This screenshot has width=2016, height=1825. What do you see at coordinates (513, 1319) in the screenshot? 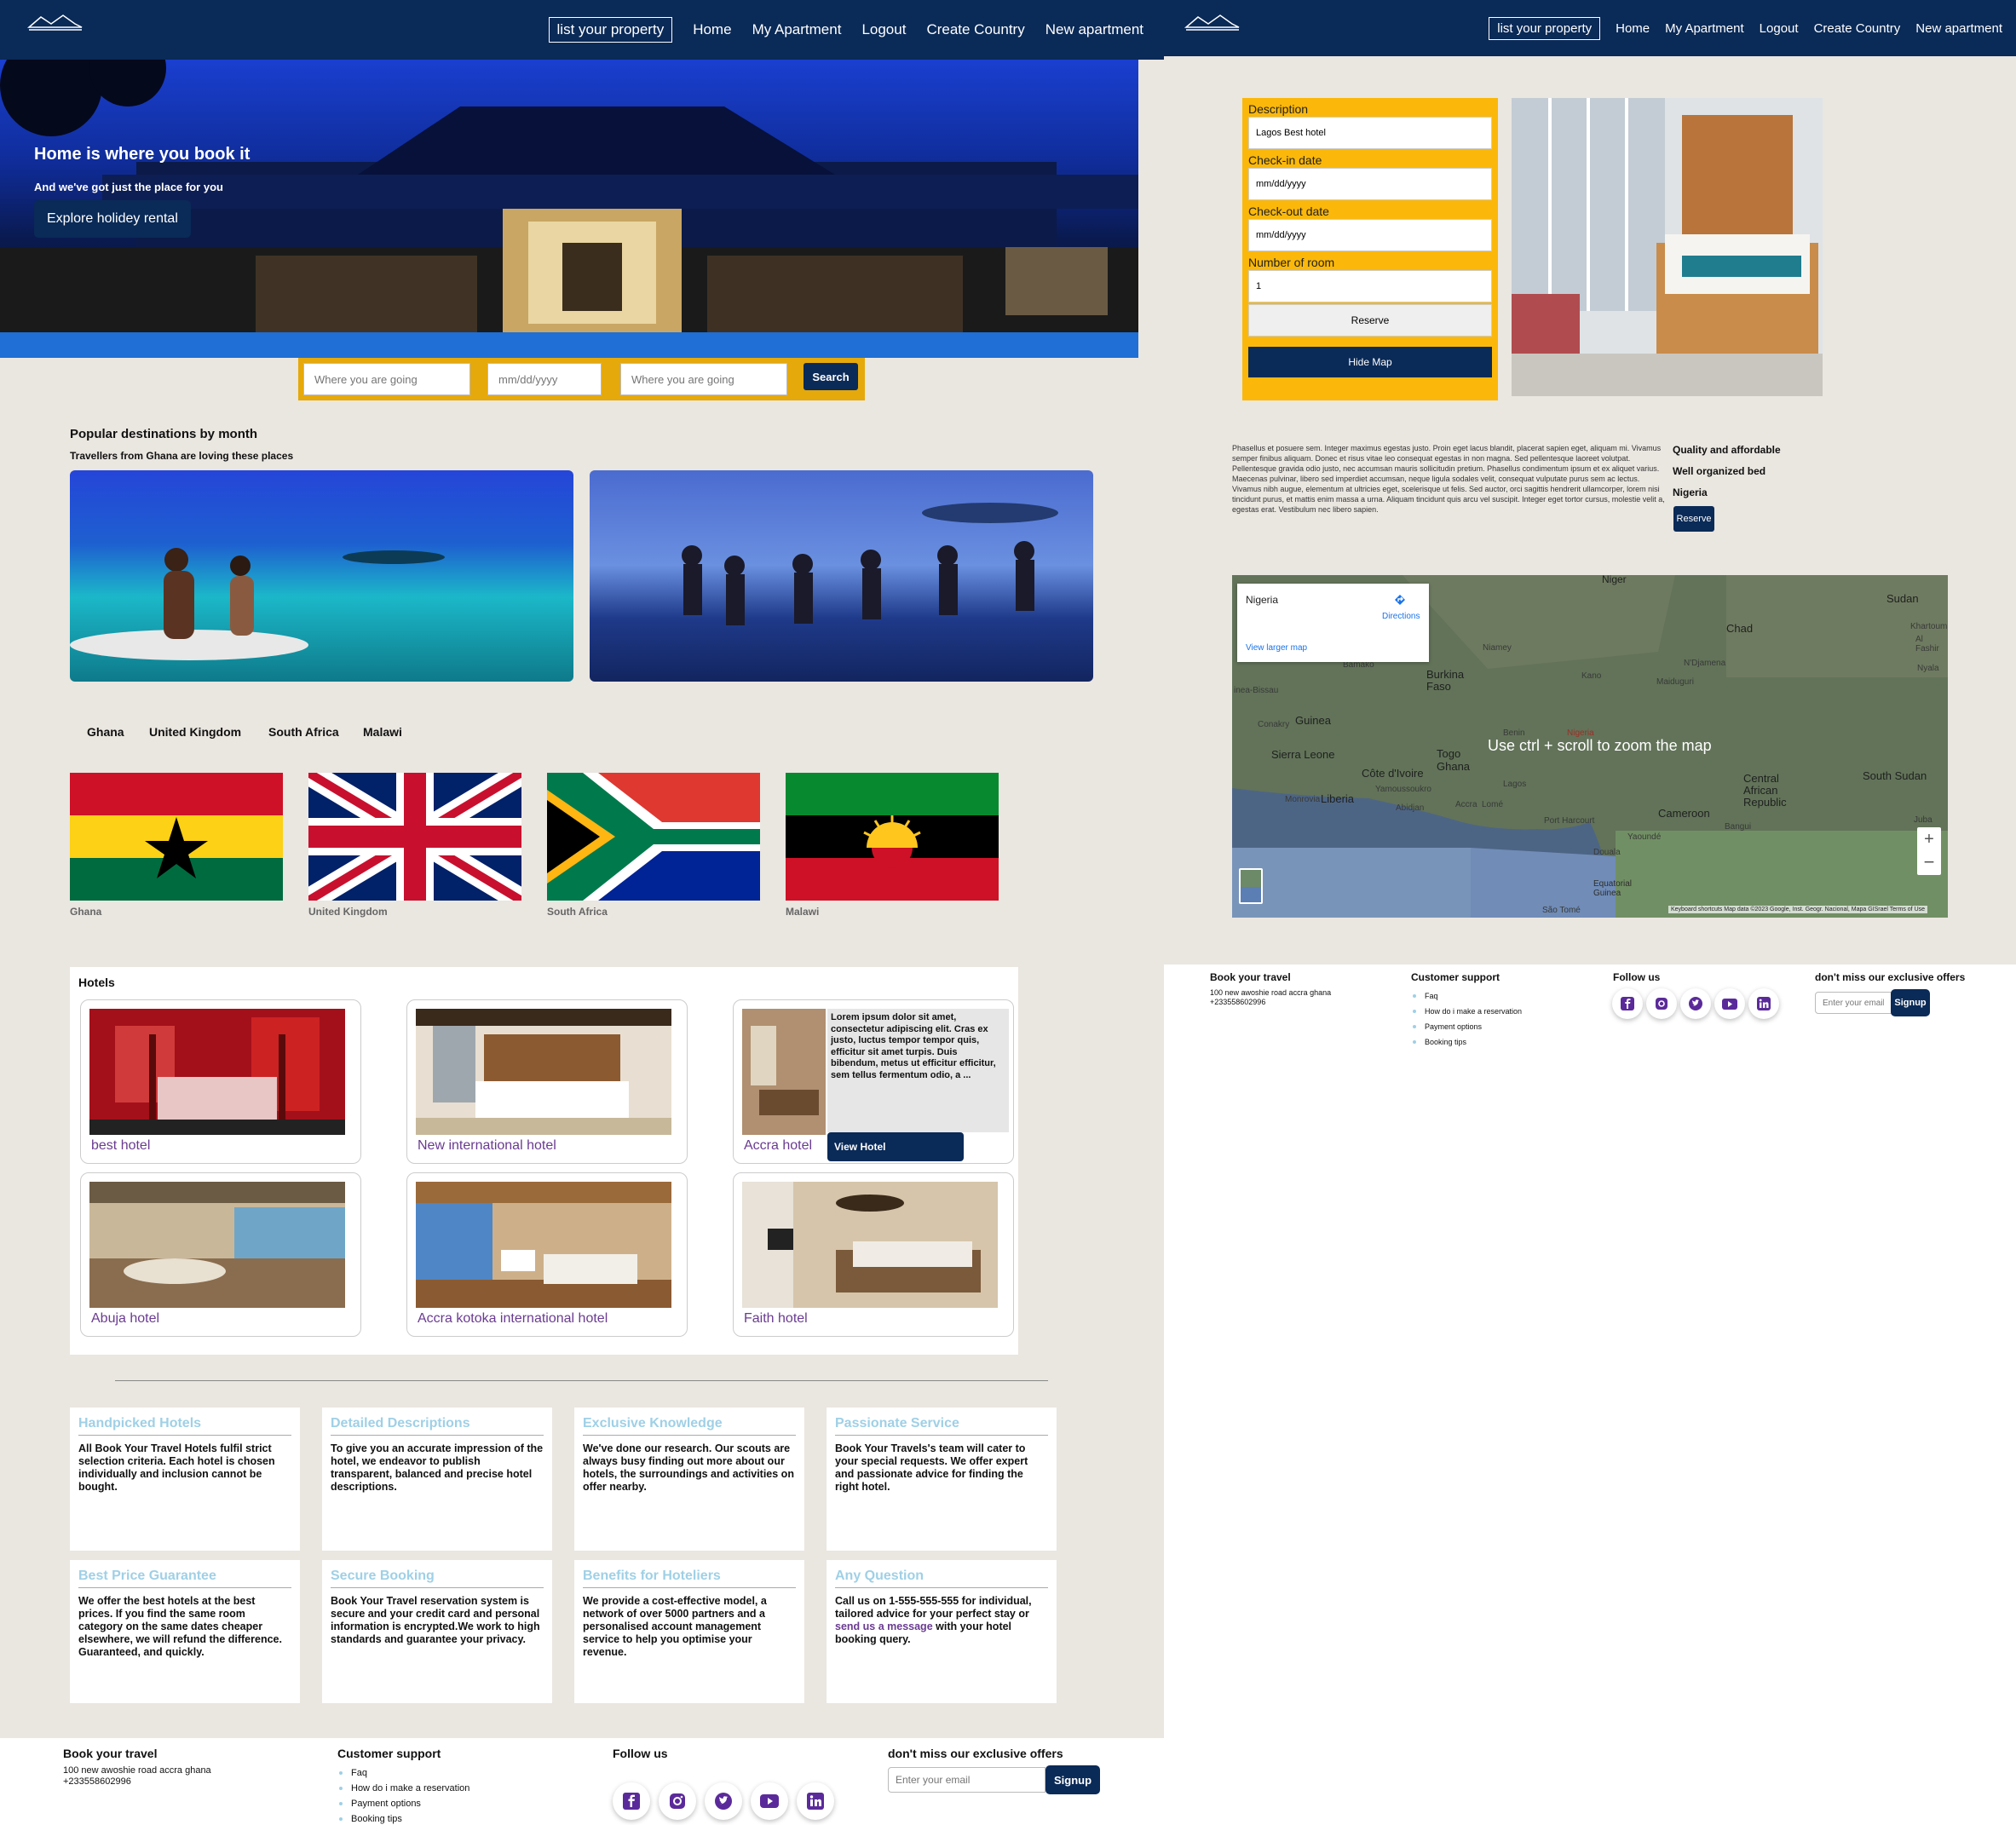
I see `hotel-name: Accra kotoka international hotel` at bounding box center [513, 1319].